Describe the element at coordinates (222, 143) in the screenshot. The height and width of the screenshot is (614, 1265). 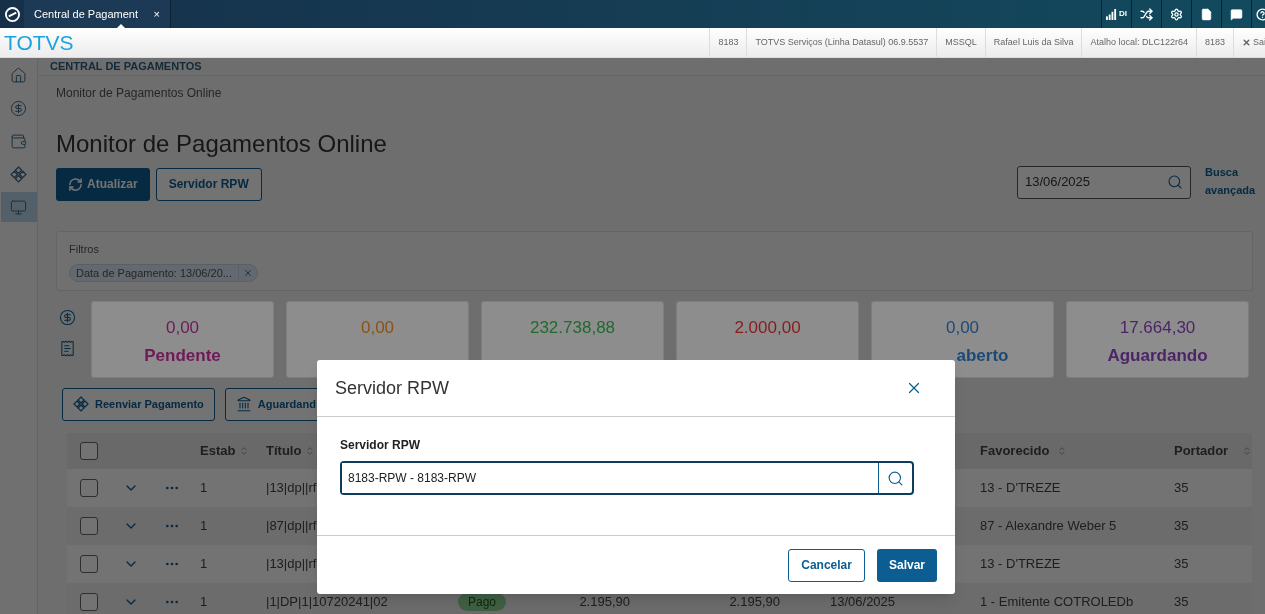
I see `page-title: Monitor de Pagamentos Online` at that location.